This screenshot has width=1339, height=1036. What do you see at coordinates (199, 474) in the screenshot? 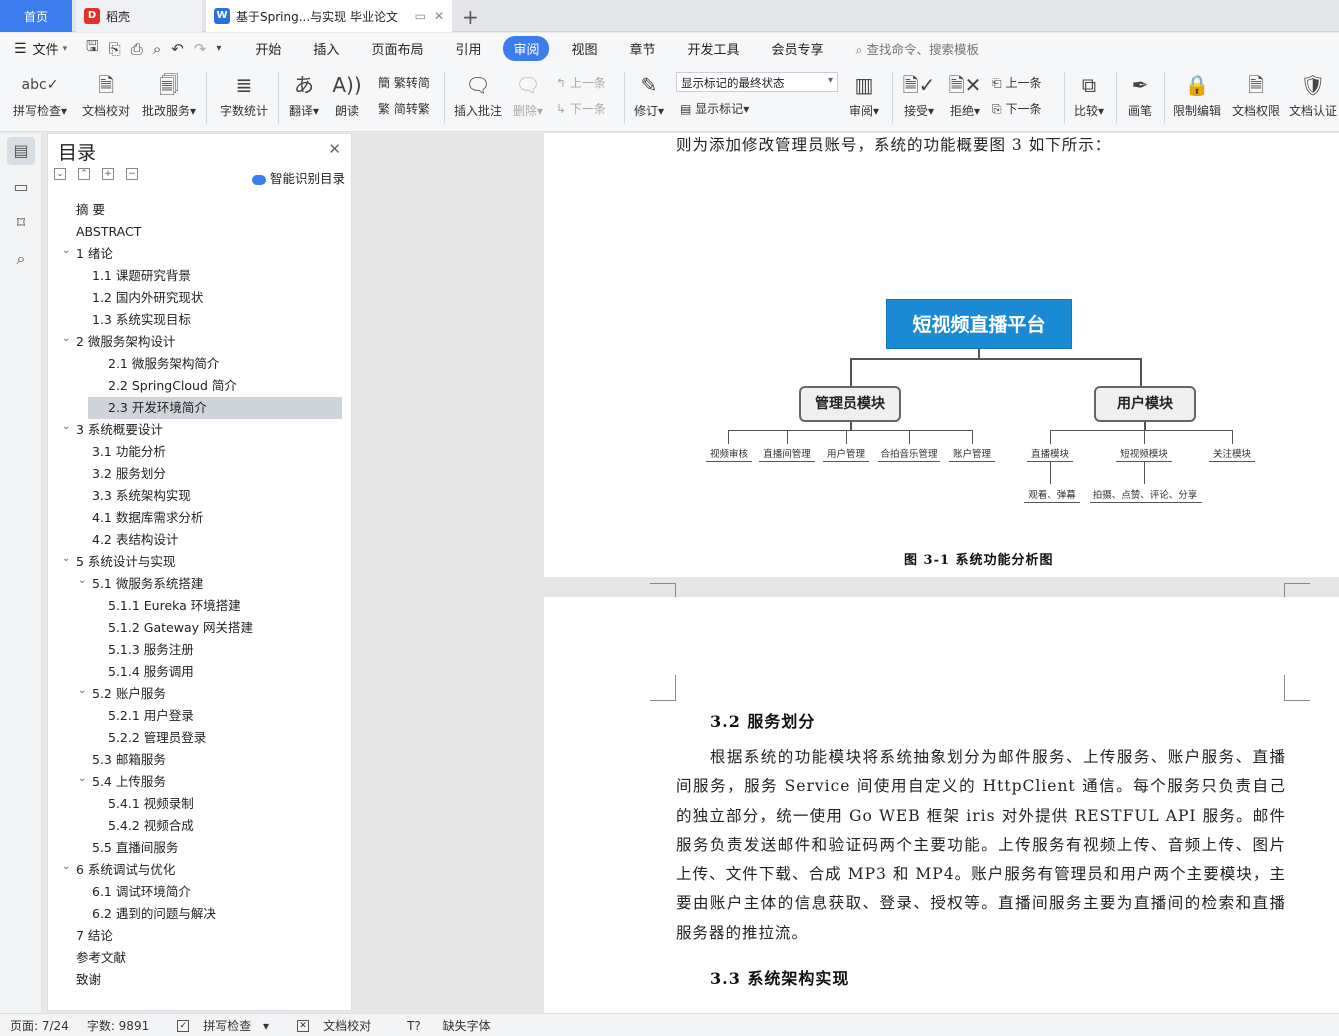
I see `toc-item: 3.2 服务划分` at bounding box center [199, 474].